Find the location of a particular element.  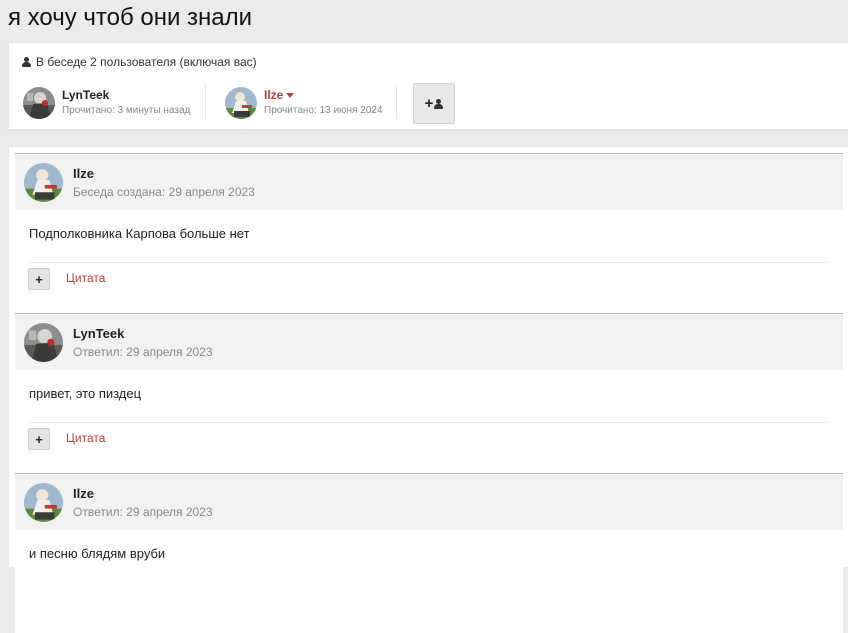

participant-name: LynTeek is located at coordinates (126, 95).